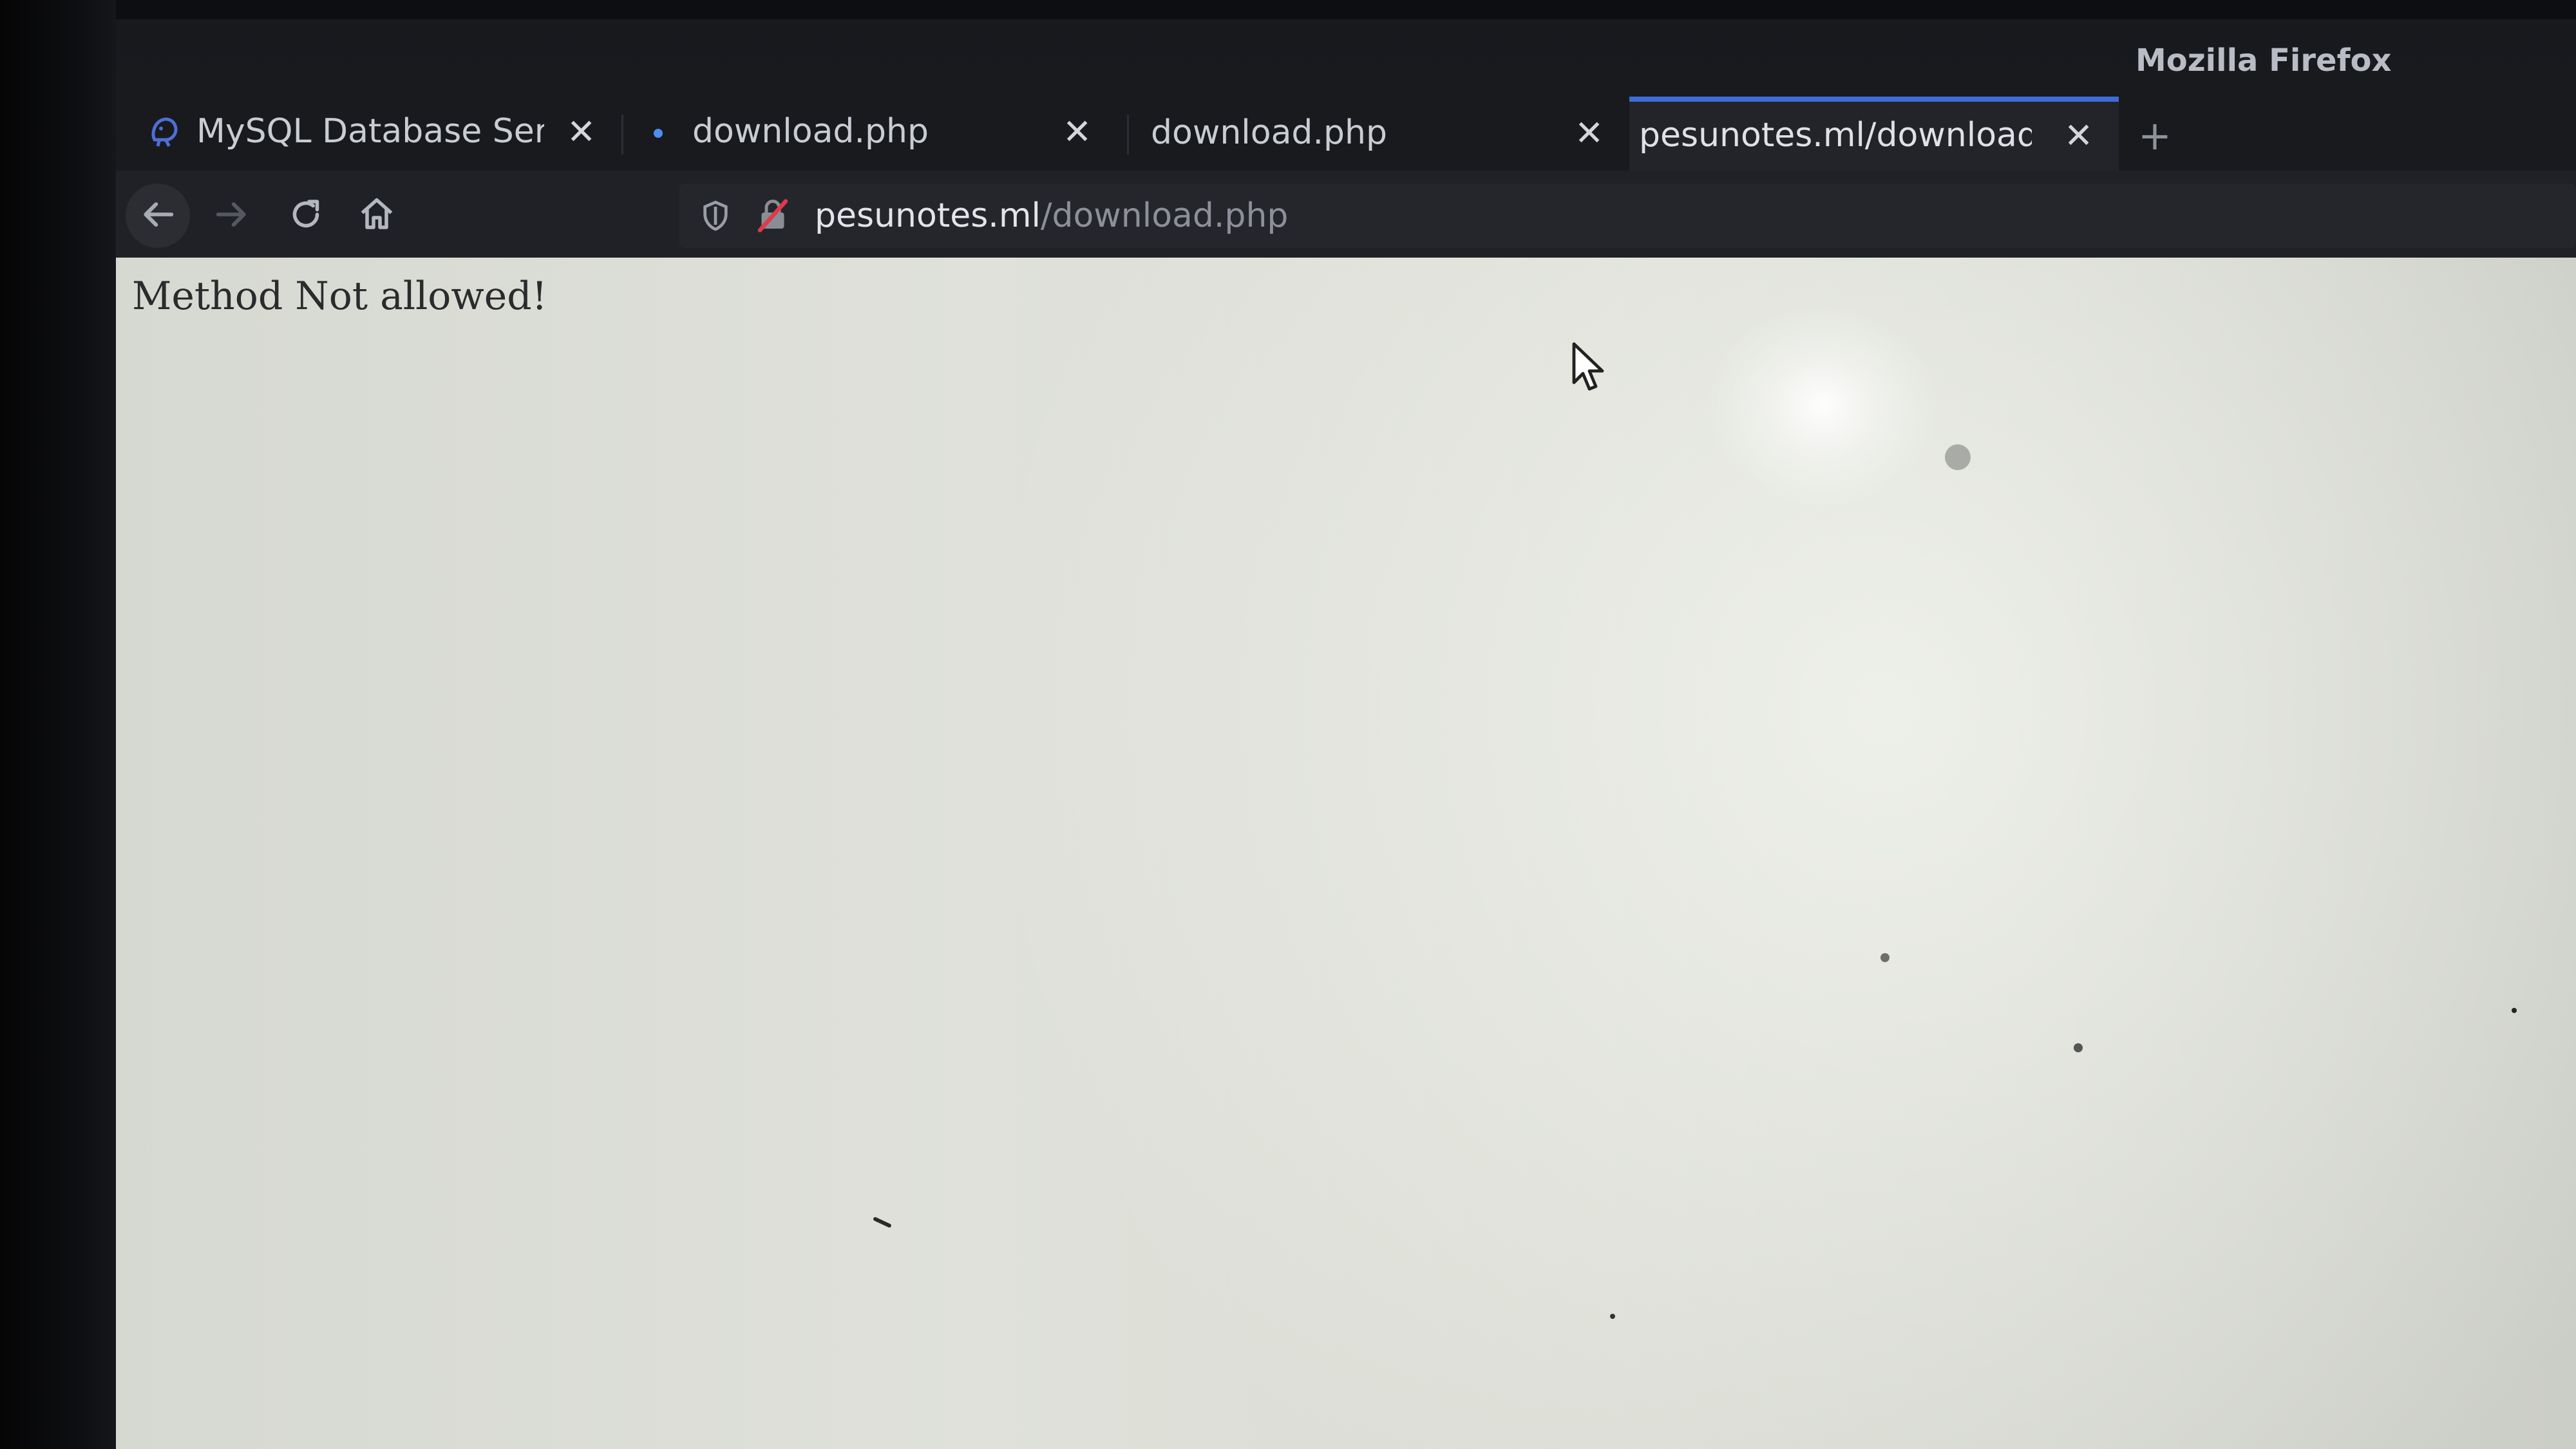  Describe the element at coordinates (1836, 135) in the screenshot. I see `tab-label: pesunotes.ml/download.ph` at that location.